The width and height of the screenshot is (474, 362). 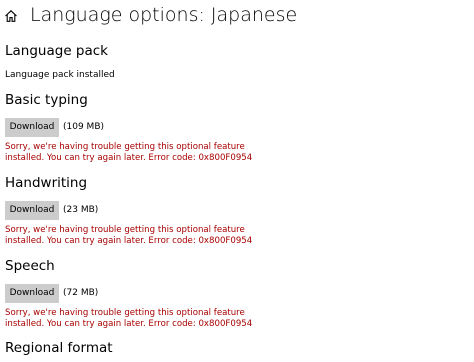 What do you see at coordinates (56, 51) in the screenshot?
I see `language-pack-heading: Language pack` at bounding box center [56, 51].